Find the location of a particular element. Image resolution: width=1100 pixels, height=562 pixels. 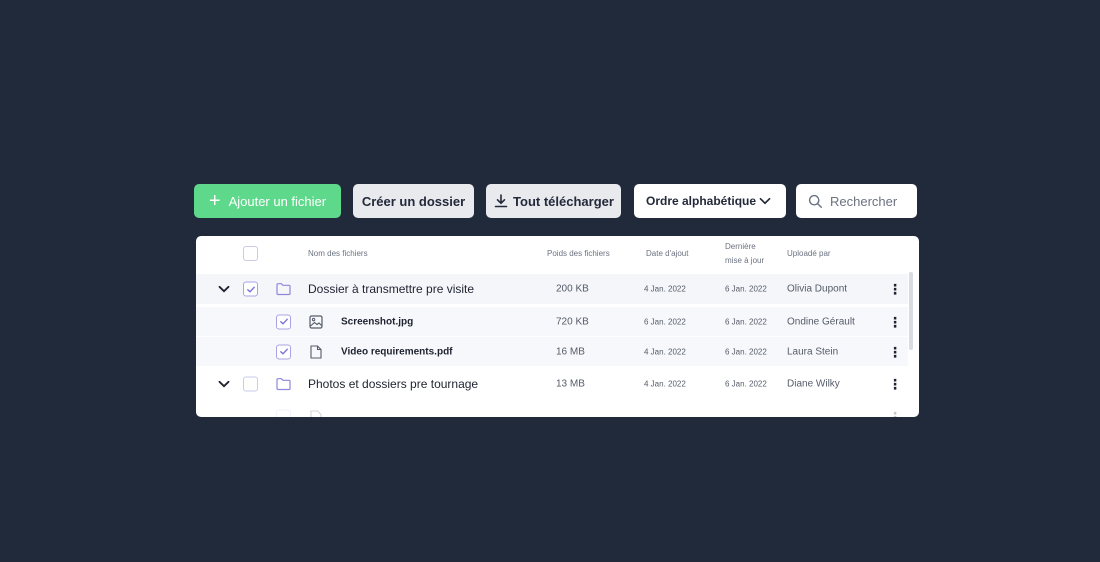

search-icon is located at coordinates (815, 201).